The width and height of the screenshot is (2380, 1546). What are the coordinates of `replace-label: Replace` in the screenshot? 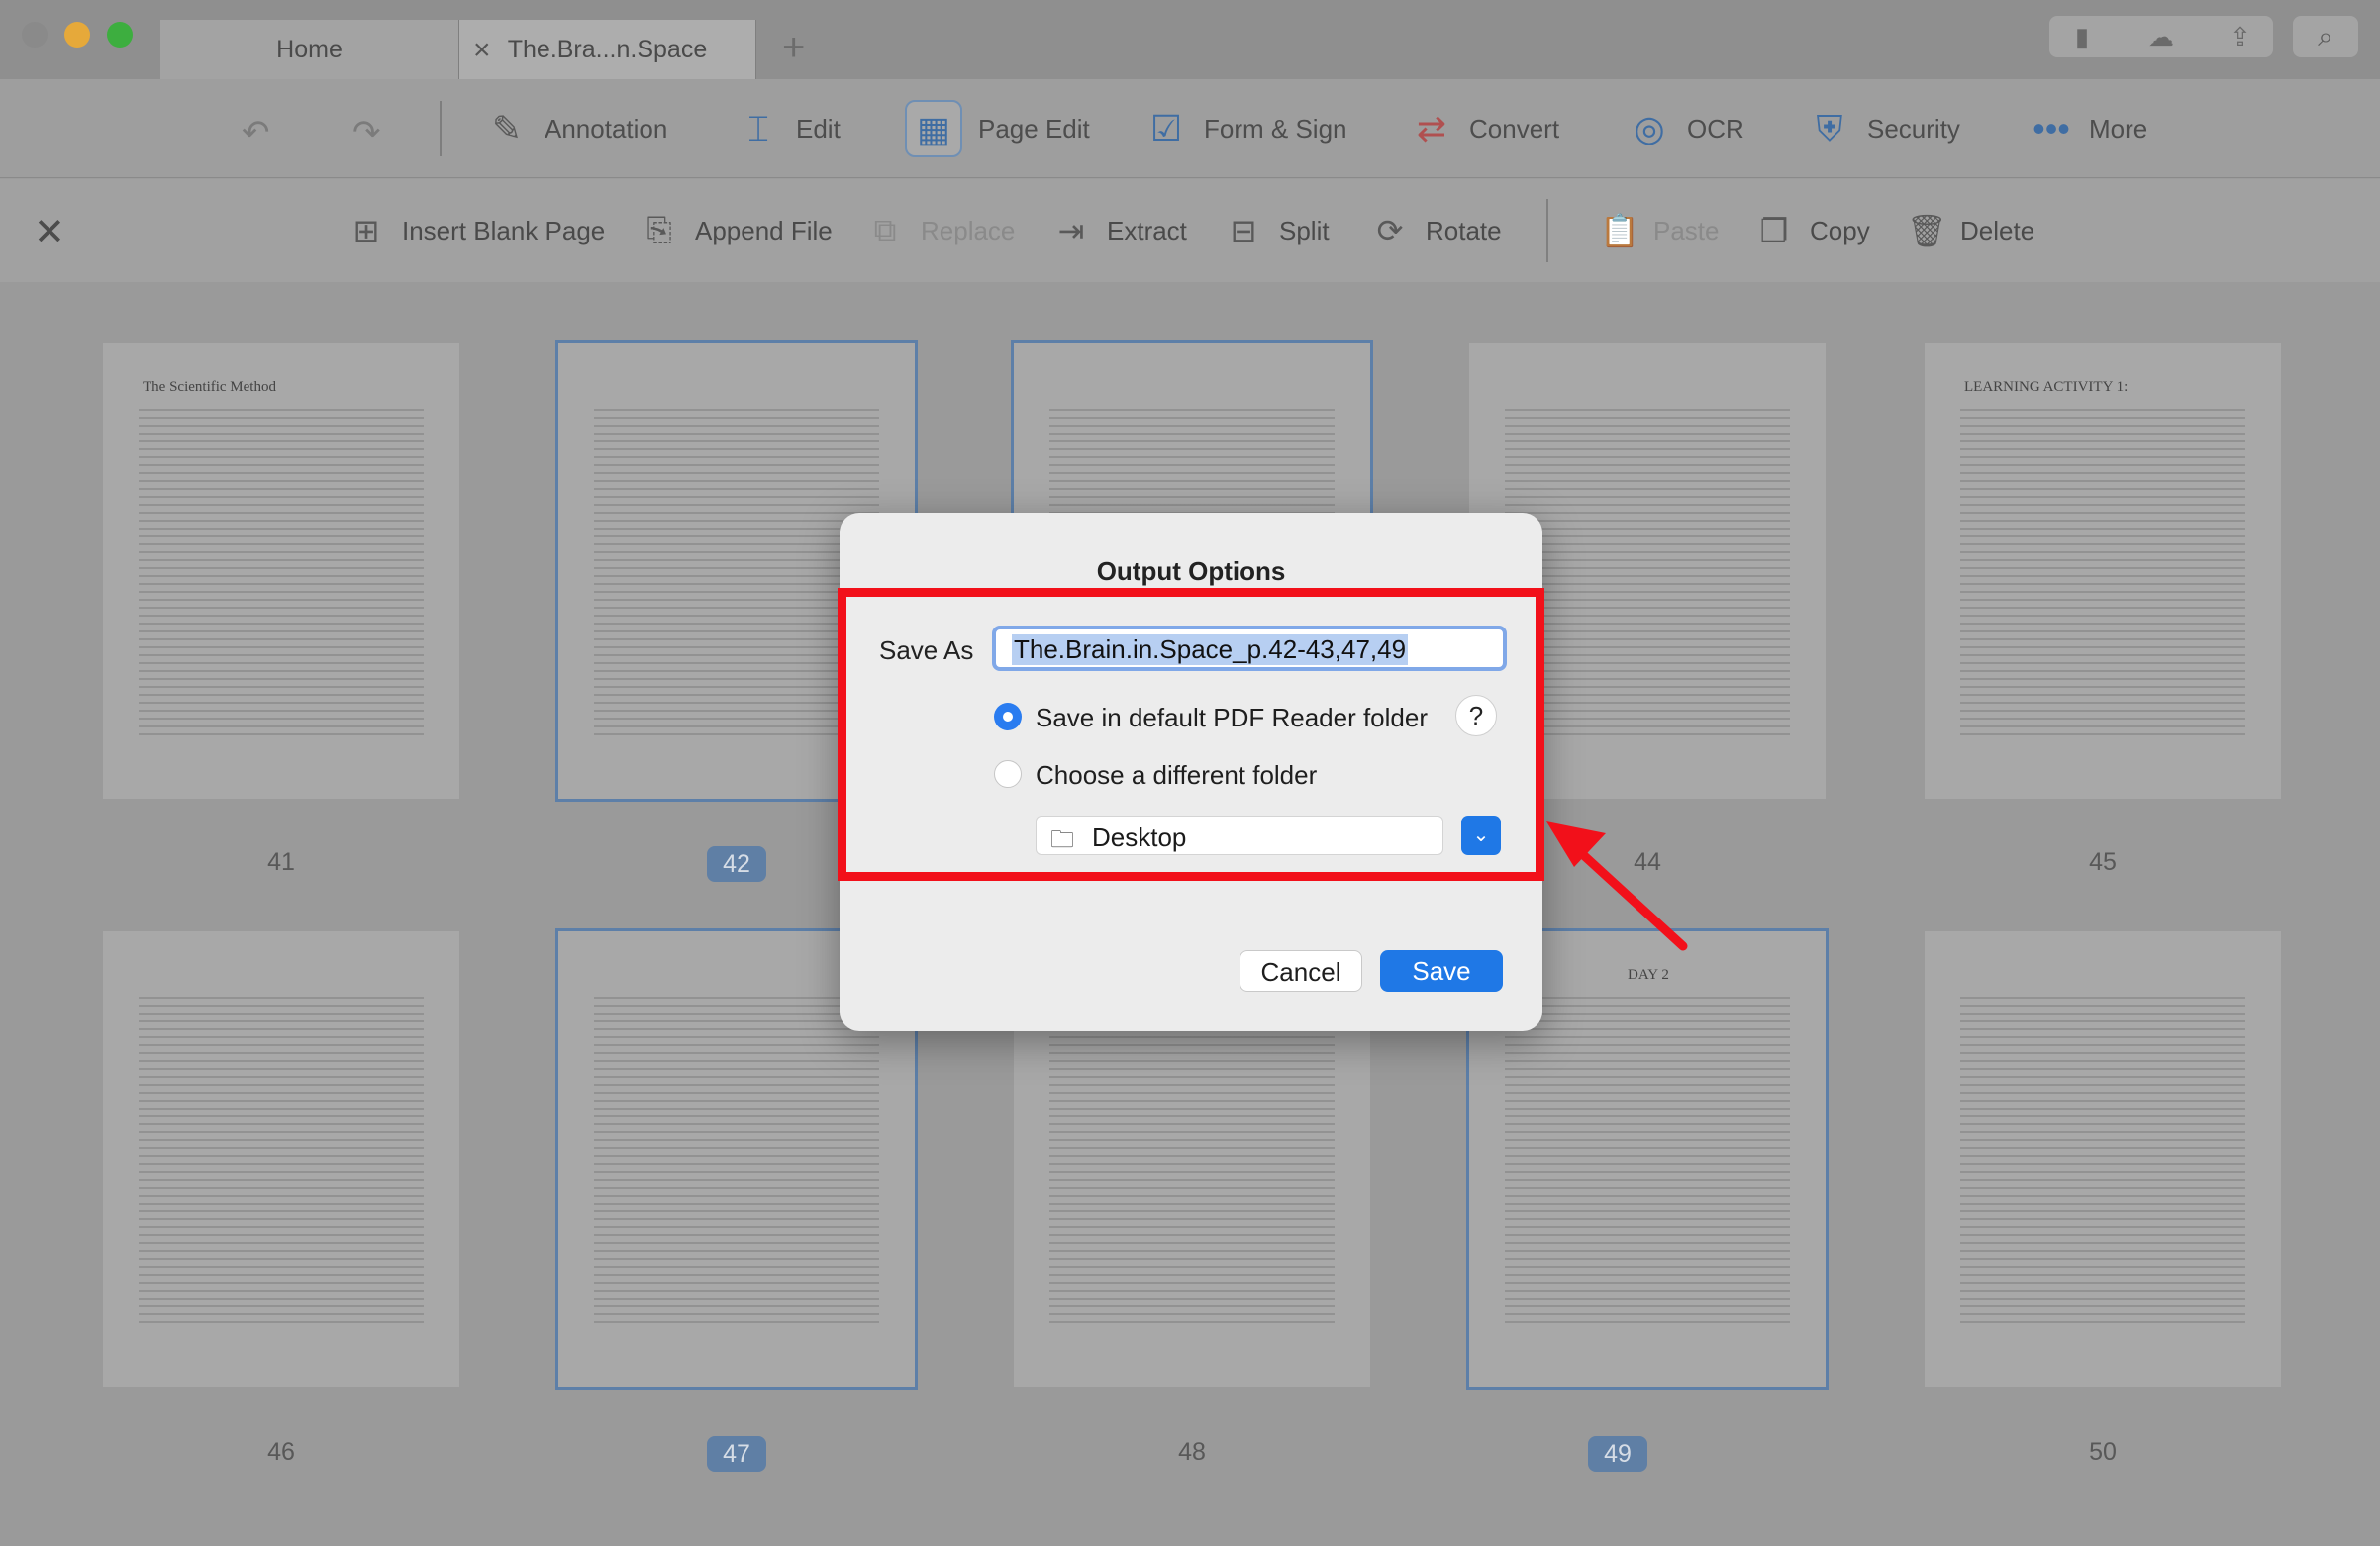 It's located at (968, 230).